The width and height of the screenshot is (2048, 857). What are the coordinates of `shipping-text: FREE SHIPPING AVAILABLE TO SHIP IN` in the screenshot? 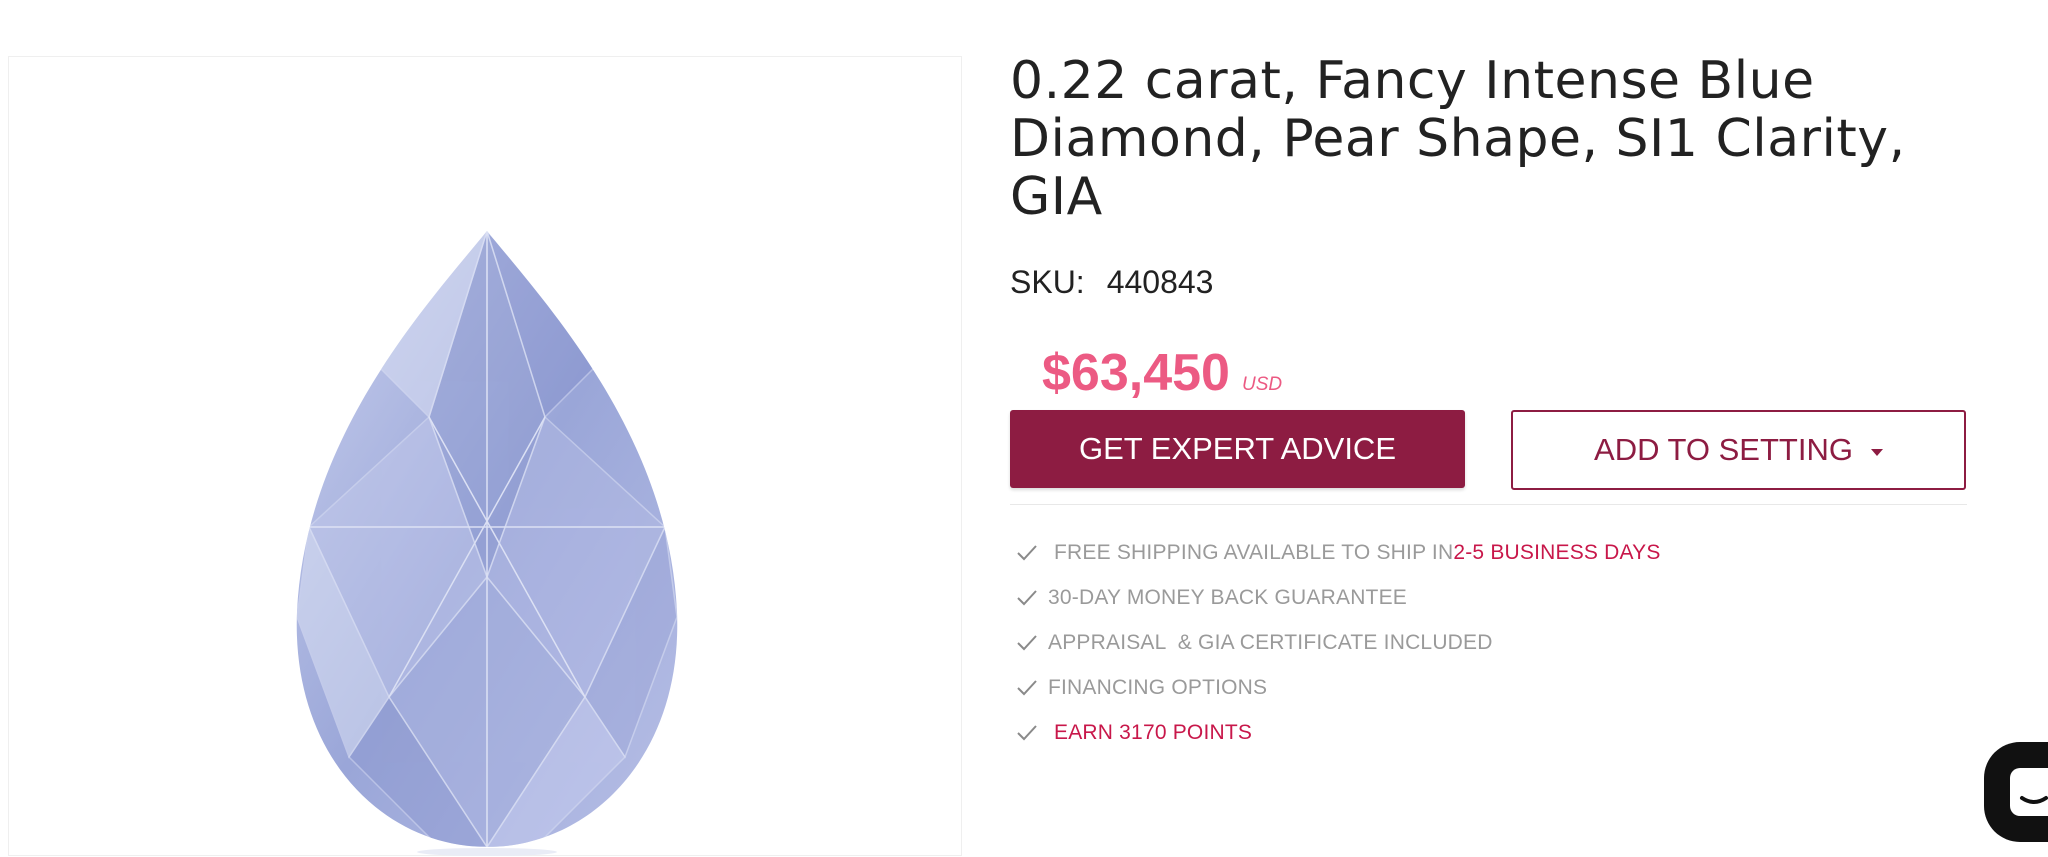 It's located at (1254, 552).